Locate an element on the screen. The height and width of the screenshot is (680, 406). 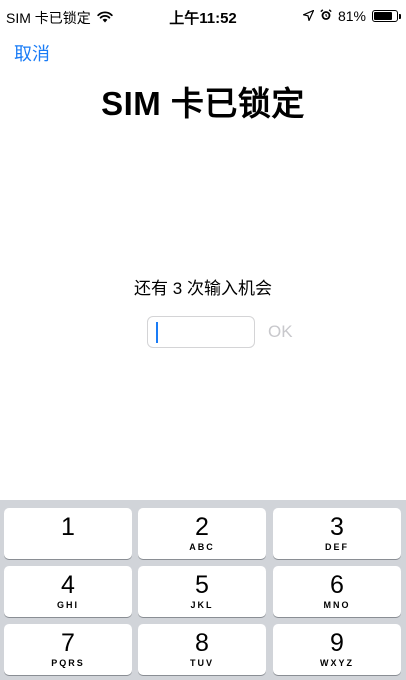
key-2: 2 ABC is located at coordinates (202, 533).